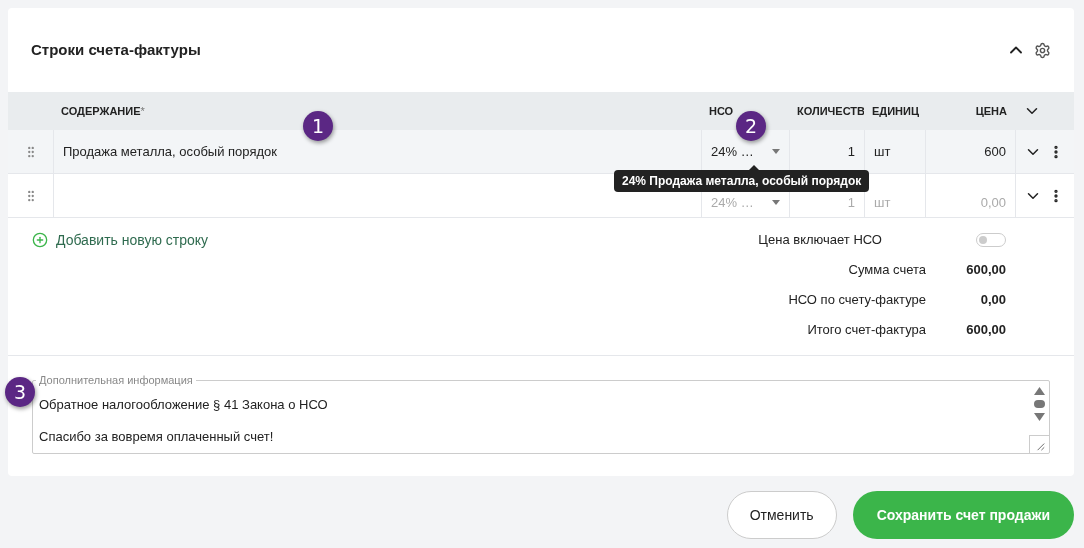 The height and width of the screenshot is (548, 1084). Describe the element at coordinates (895, 110) in the screenshot. I see `column-header: ЕДИНИЦ` at that location.